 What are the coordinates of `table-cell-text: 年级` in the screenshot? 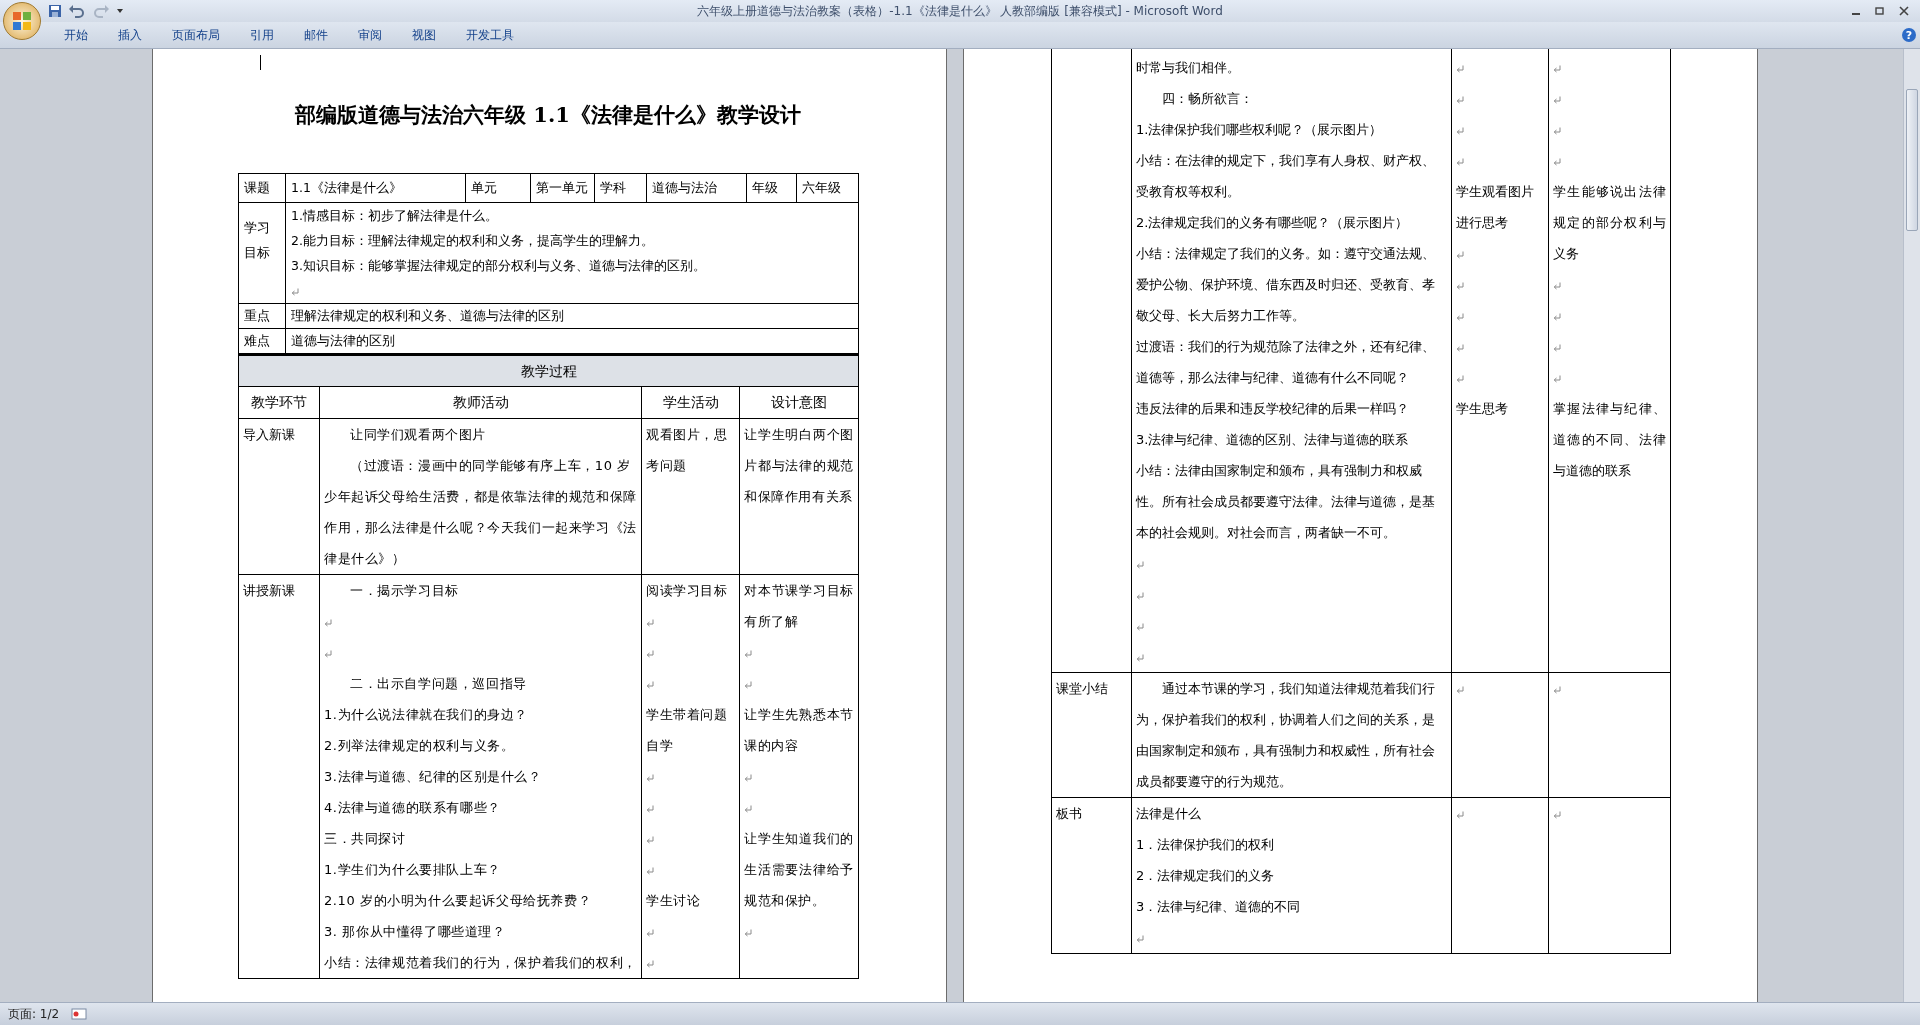 It's located at (765, 187).